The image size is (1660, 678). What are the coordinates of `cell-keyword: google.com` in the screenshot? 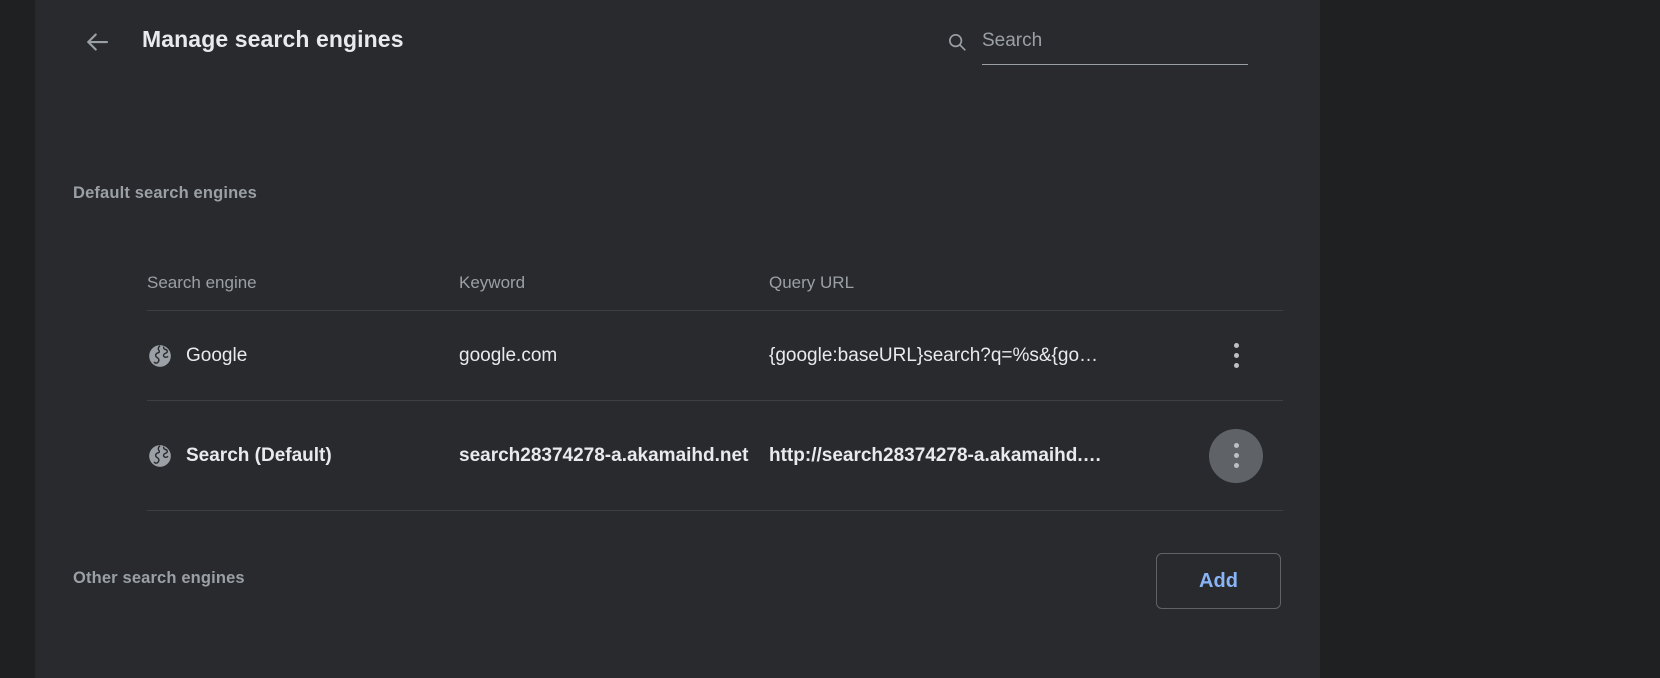 It's located at (508, 355).